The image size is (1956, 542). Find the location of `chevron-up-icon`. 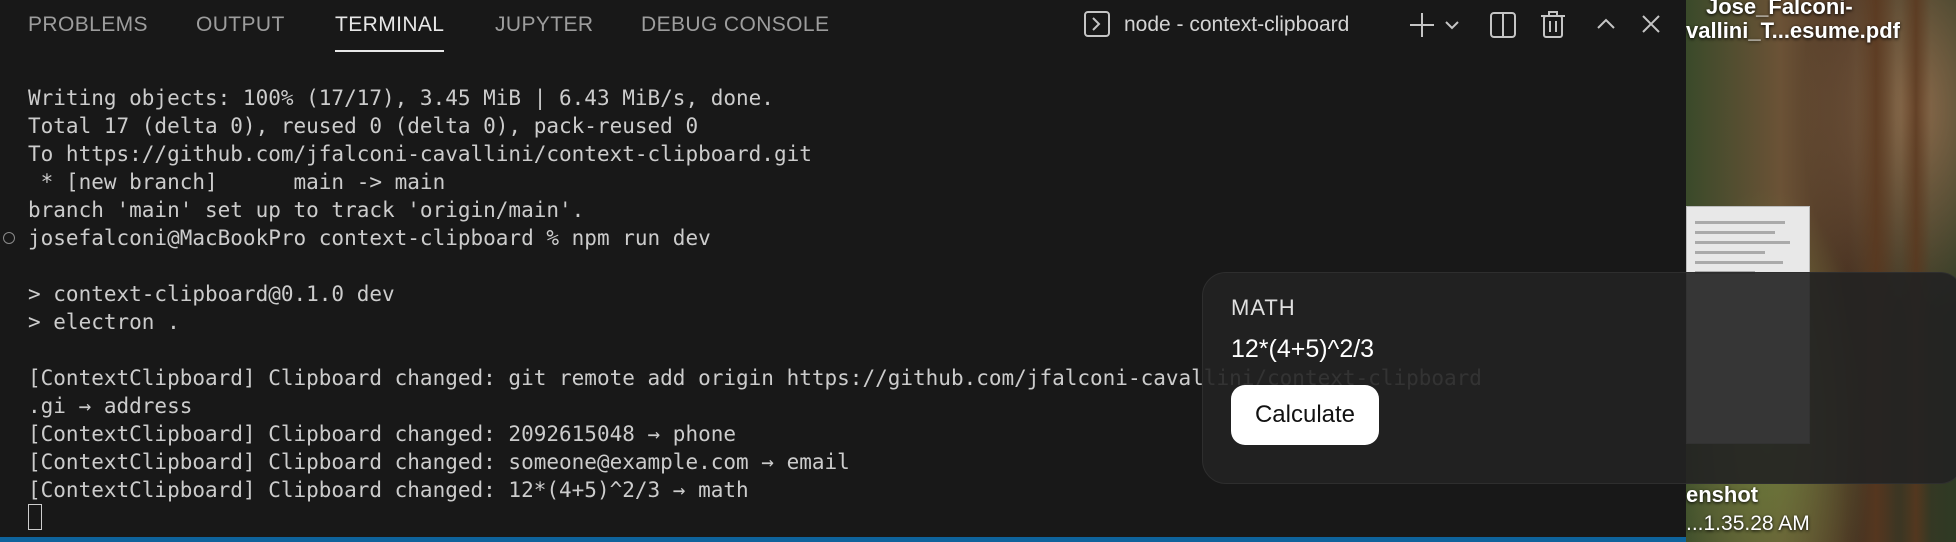

chevron-up-icon is located at coordinates (1606, 25).